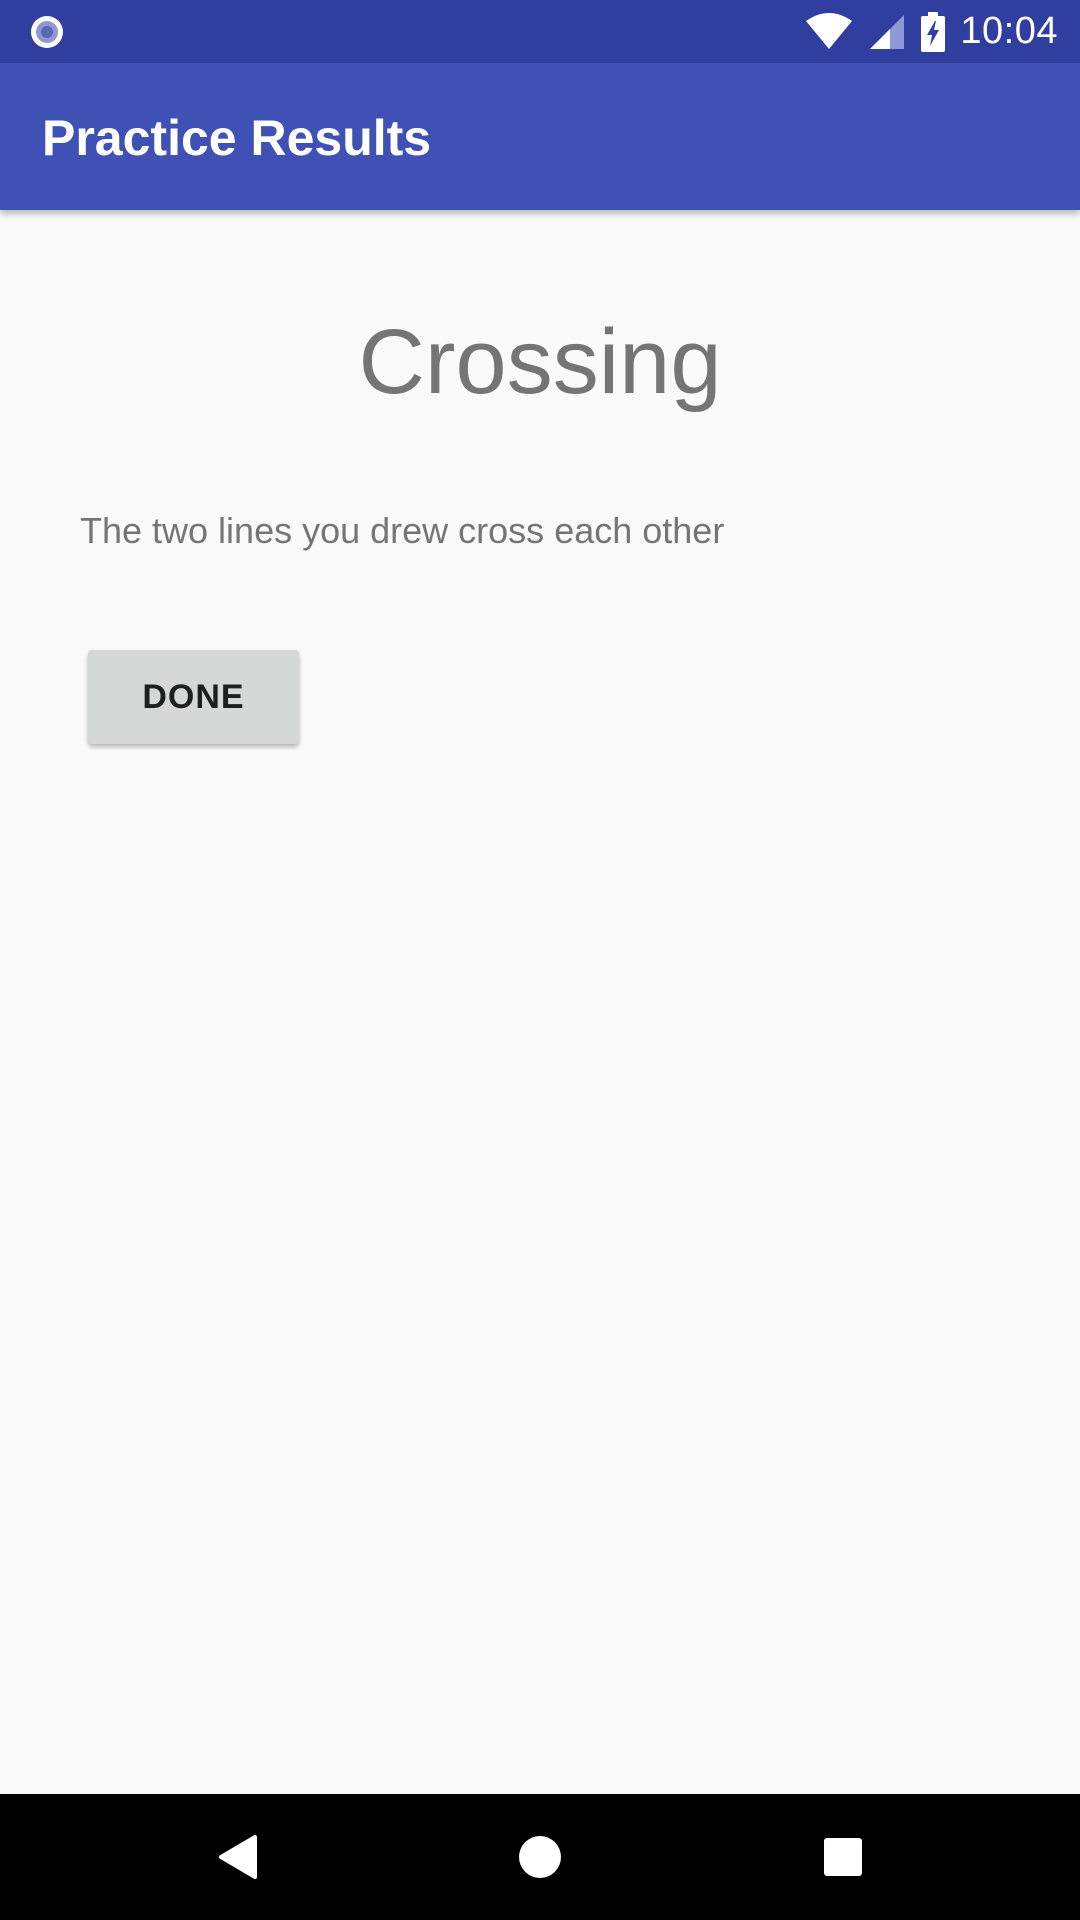 The width and height of the screenshot is (1080, 1920). I want to click on back-button, so click(237, 1857).